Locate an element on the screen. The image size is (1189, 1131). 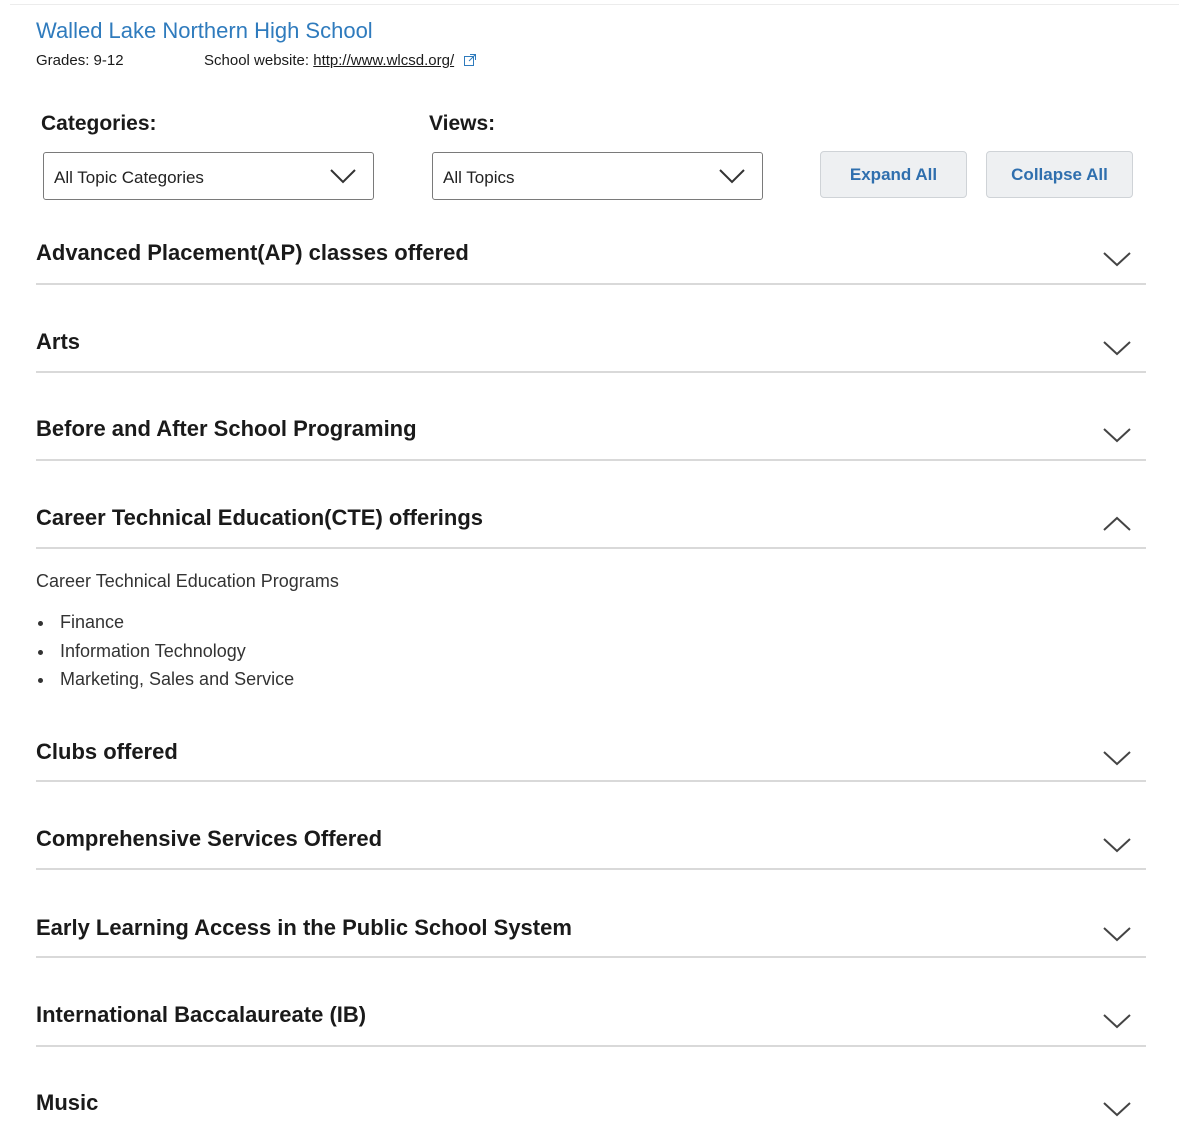
views-select: All Topics is located at coordinates (597, 176).